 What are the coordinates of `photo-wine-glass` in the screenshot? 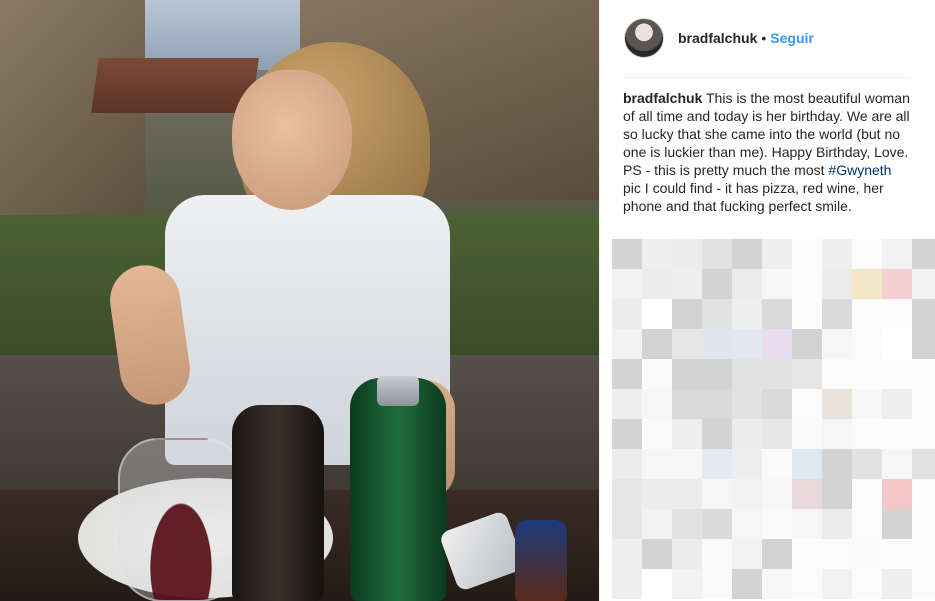 It's located at (181, 519).